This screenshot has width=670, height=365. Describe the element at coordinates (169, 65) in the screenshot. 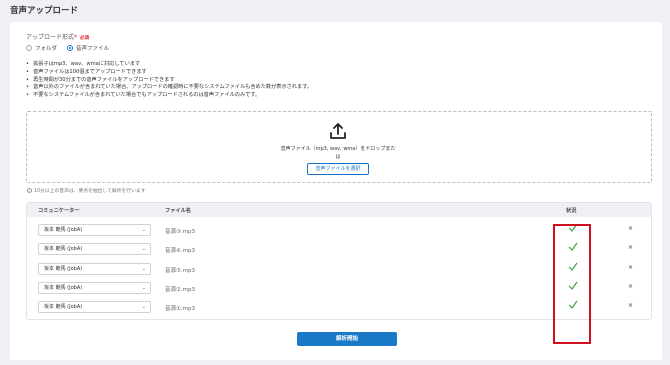

I see `note-item: 拡張子はmp3、wav、wmaに対応しています` at that location.